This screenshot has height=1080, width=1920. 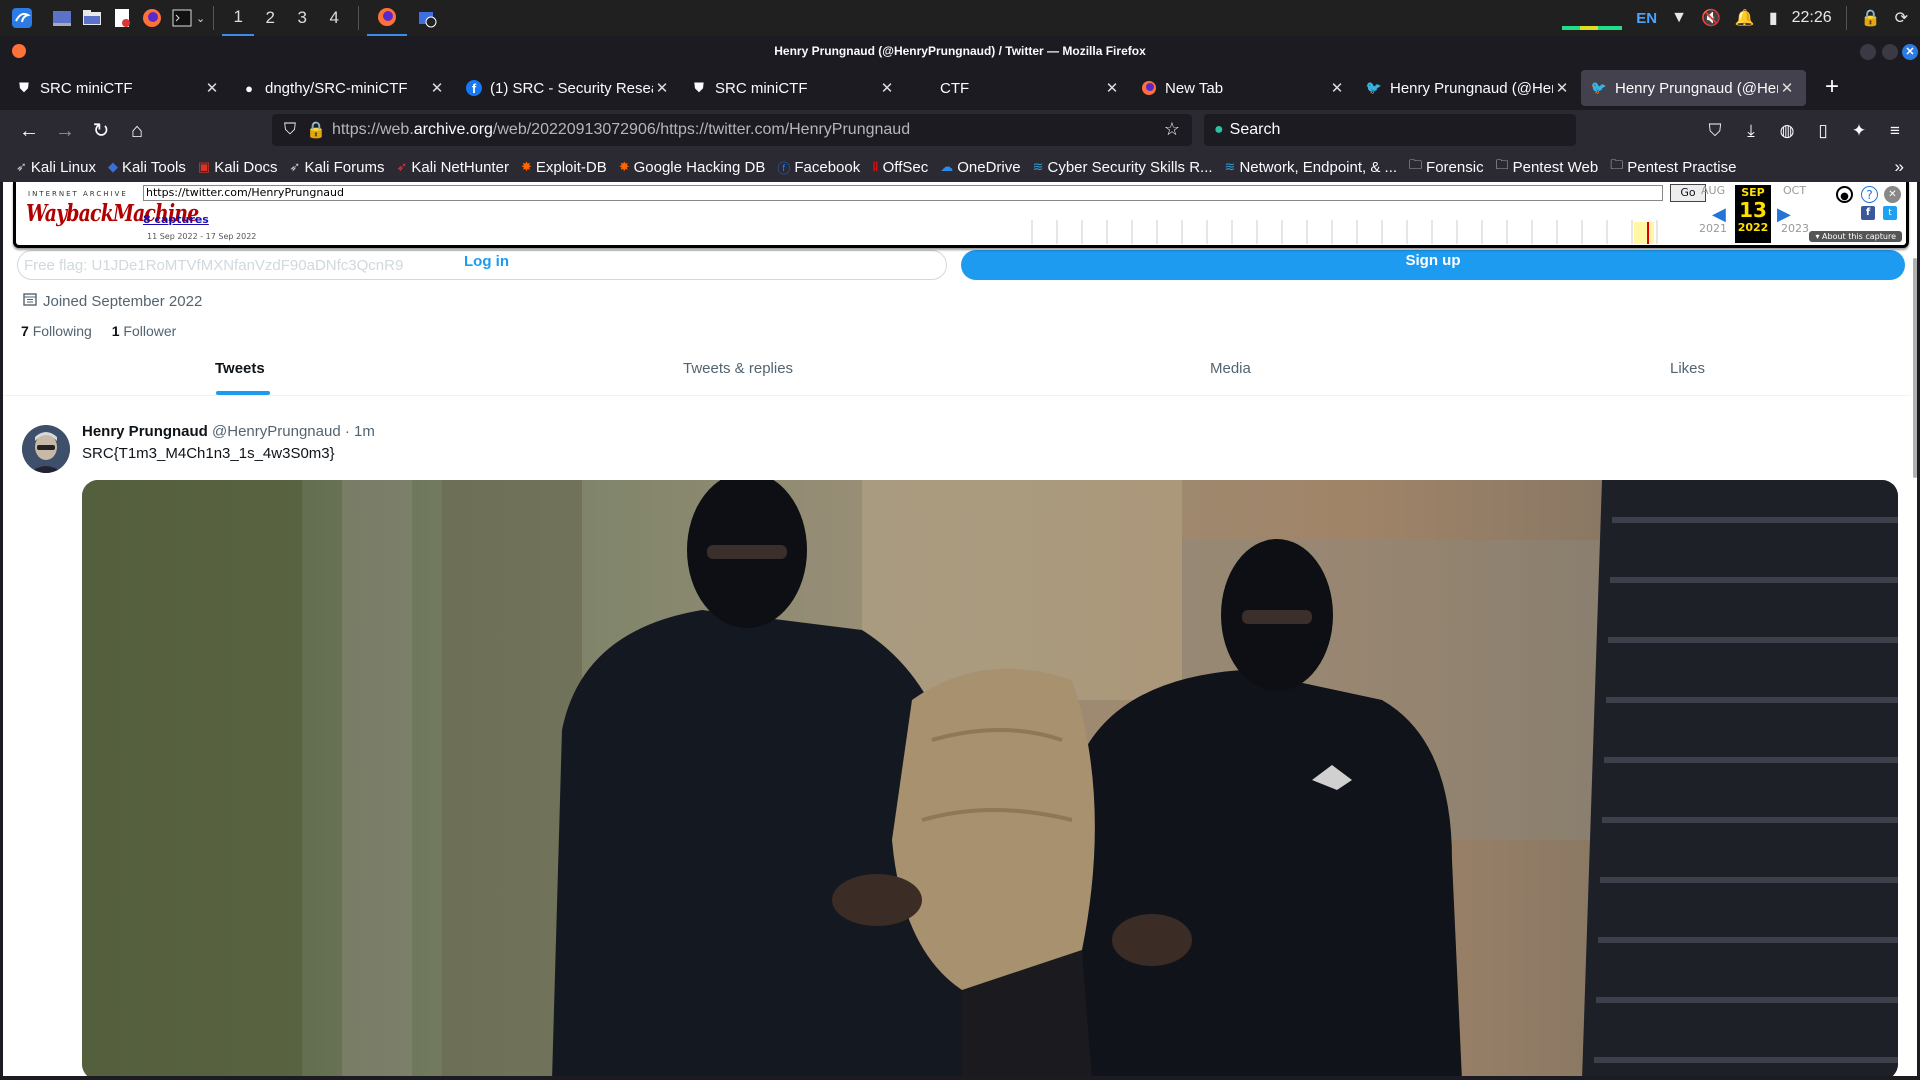 I want to click on tab-facebook: f (1) SRC - Security Researc ✕, so click(x=568, y=88).